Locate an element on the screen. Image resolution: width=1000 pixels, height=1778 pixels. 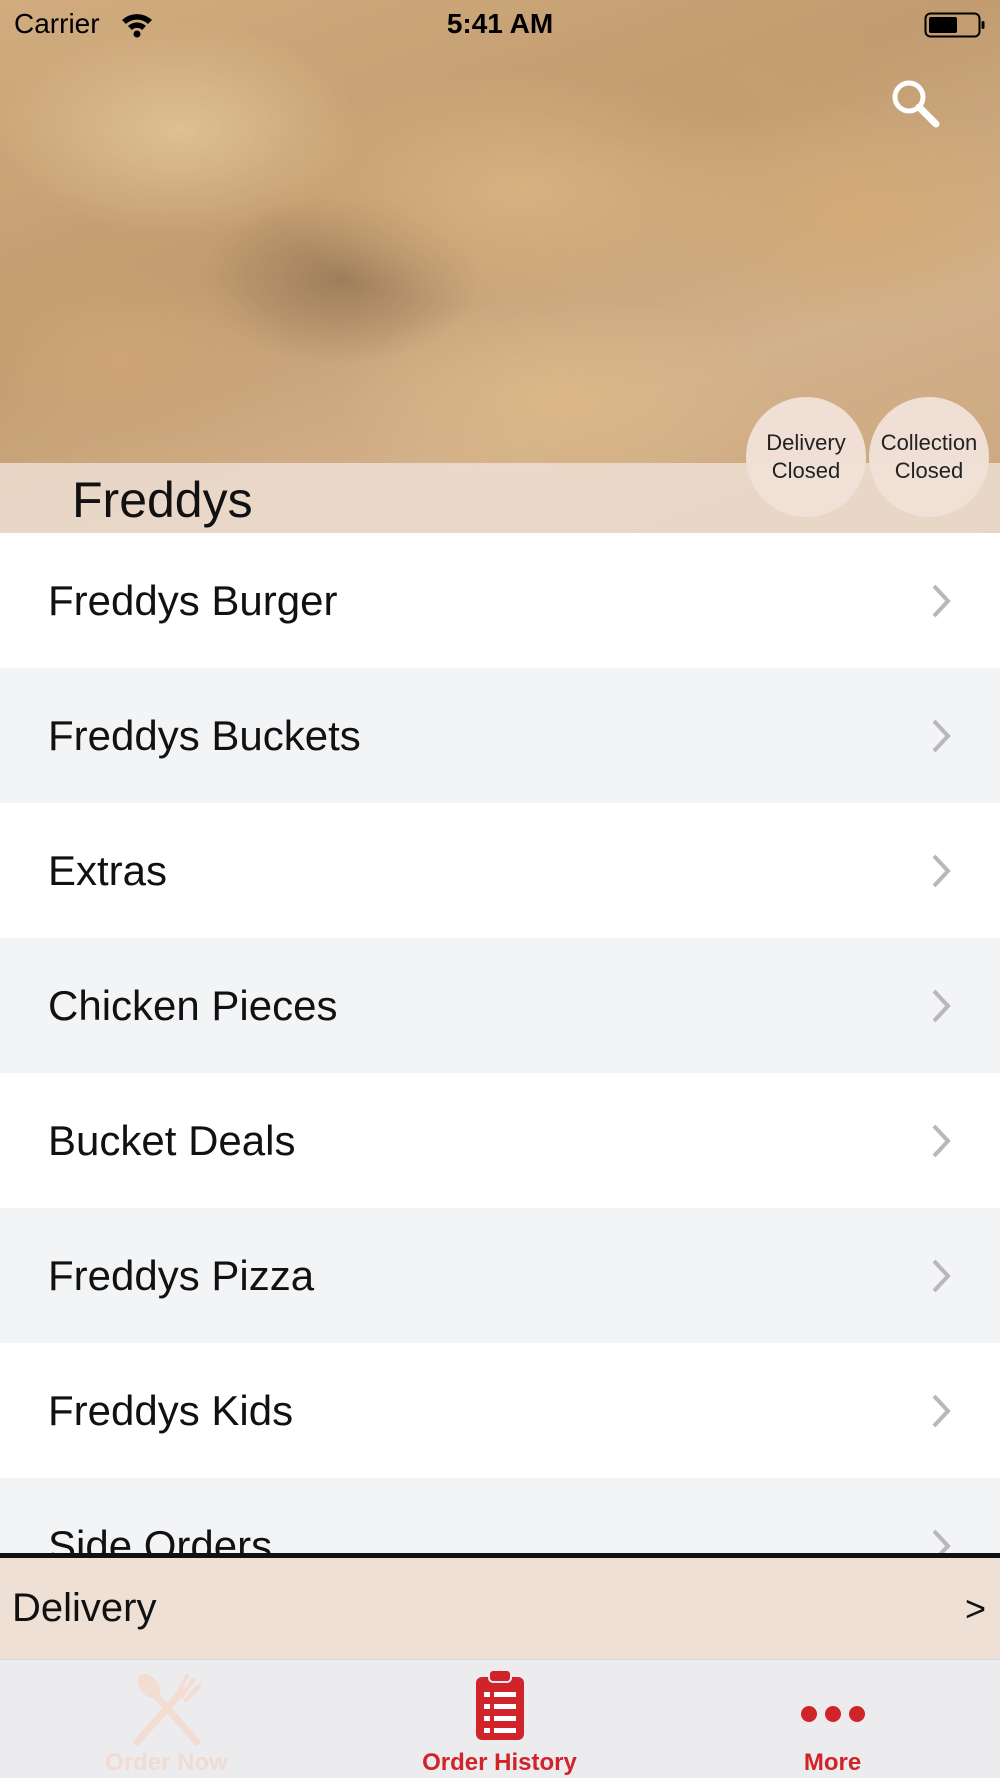
battery-icon is located at coordinates (954, 25).